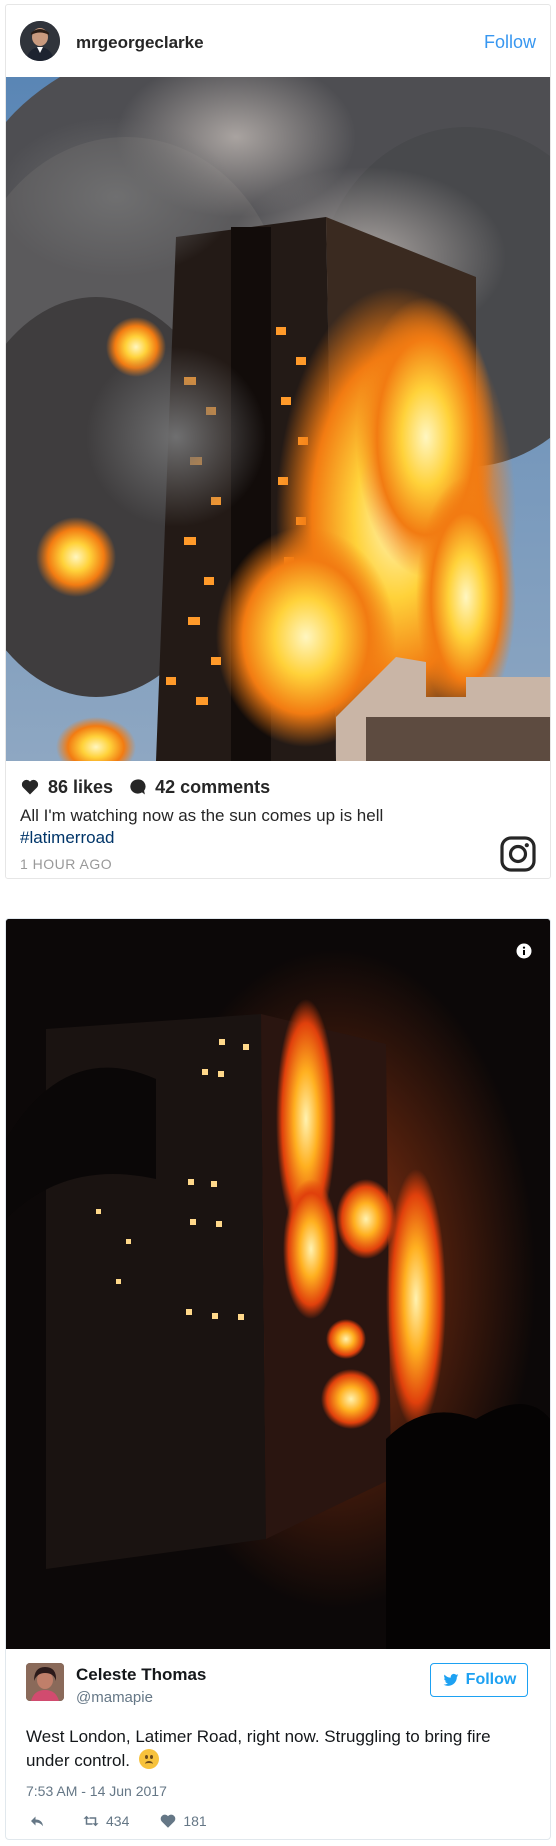 The image size is (556, 1846). I want to click on like-count: 181, so click(195, 1821).